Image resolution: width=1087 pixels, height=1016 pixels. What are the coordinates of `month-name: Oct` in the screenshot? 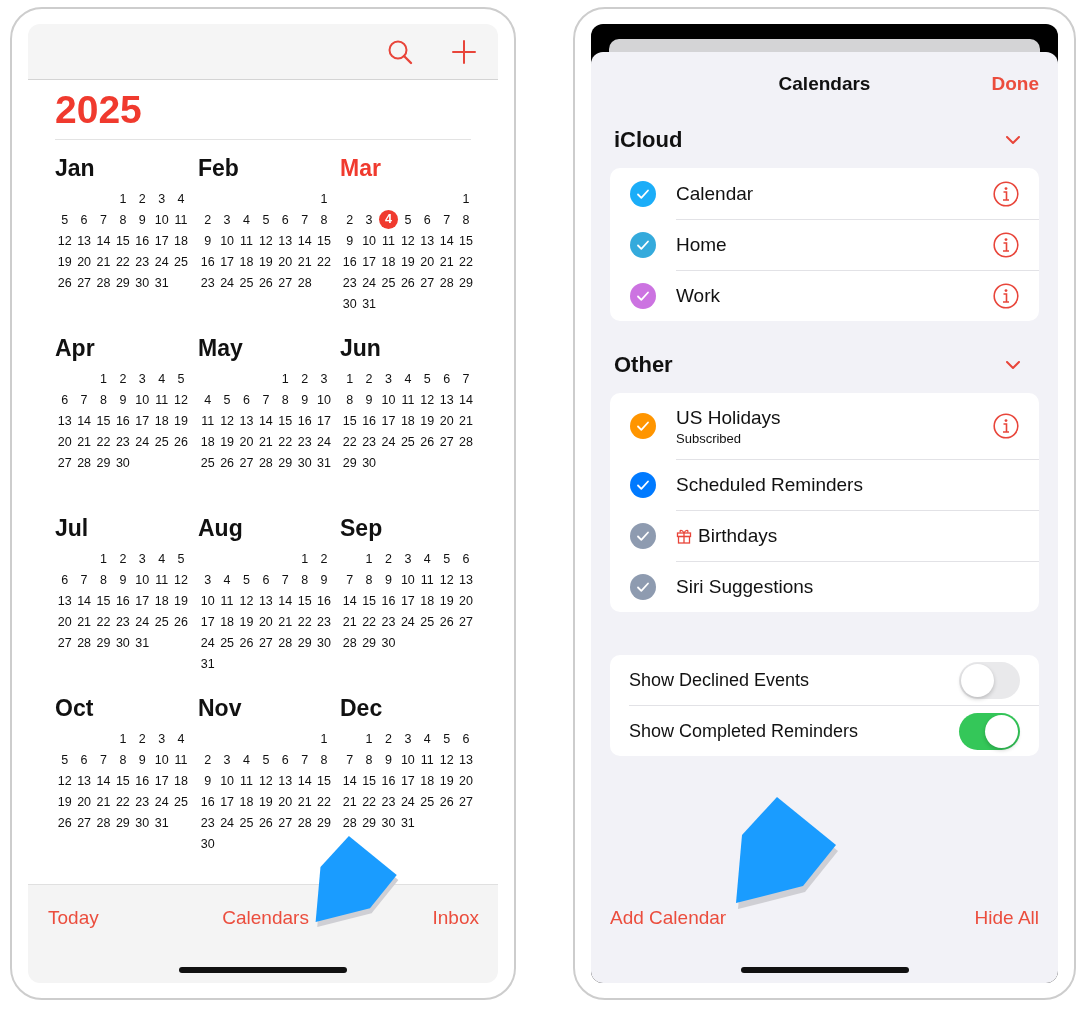 It's located at (126, 708).